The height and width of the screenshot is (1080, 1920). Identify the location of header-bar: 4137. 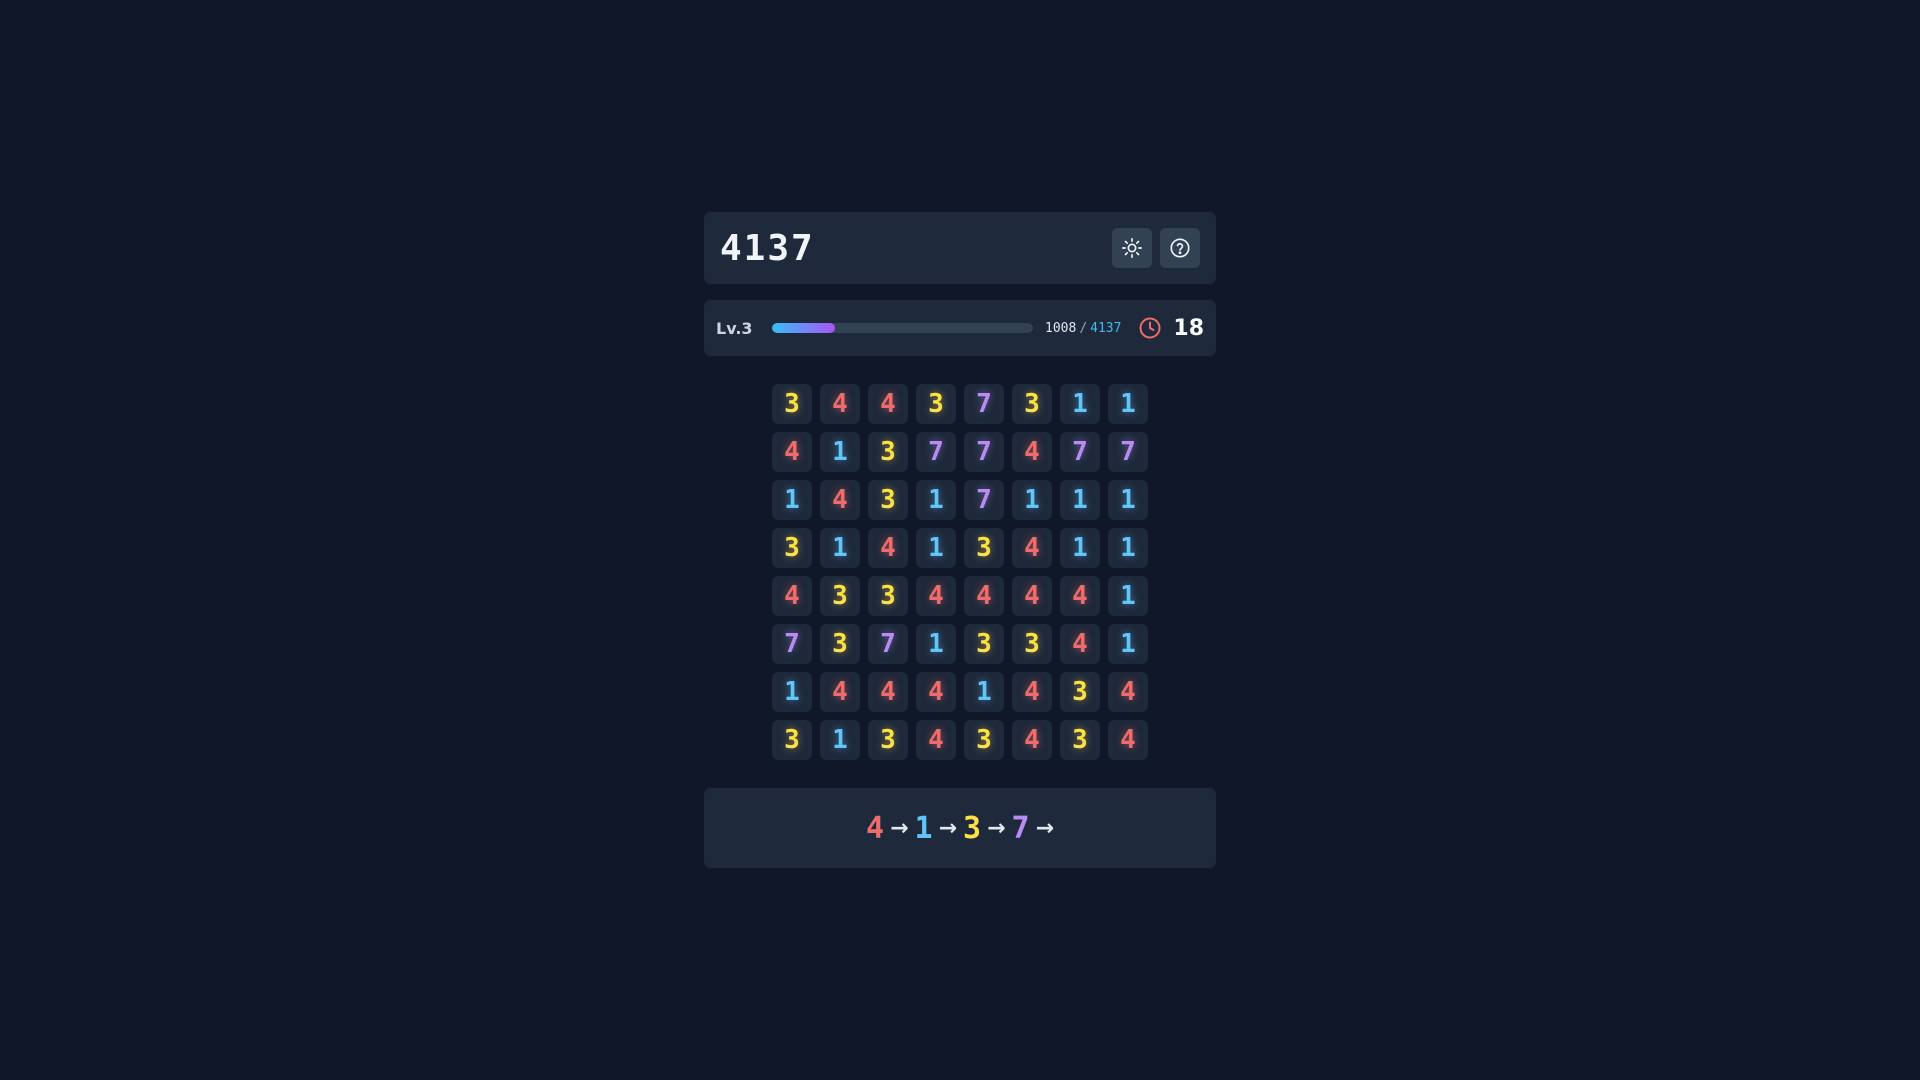
(960, 248).